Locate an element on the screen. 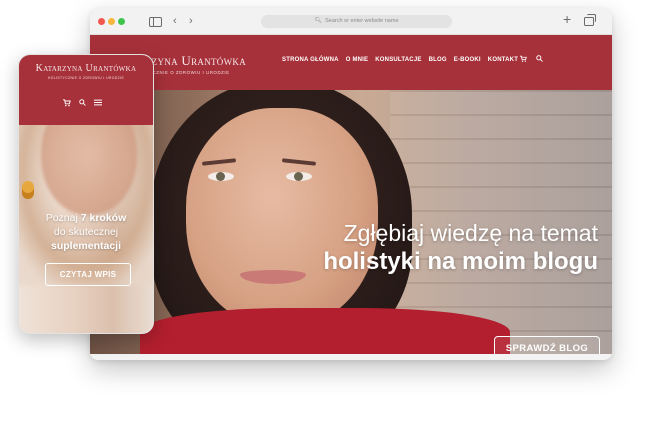 This screenshot has width=650, height=423. address-bar: 🔍︎ Search or enter website name is located at coordinates (356, 21).